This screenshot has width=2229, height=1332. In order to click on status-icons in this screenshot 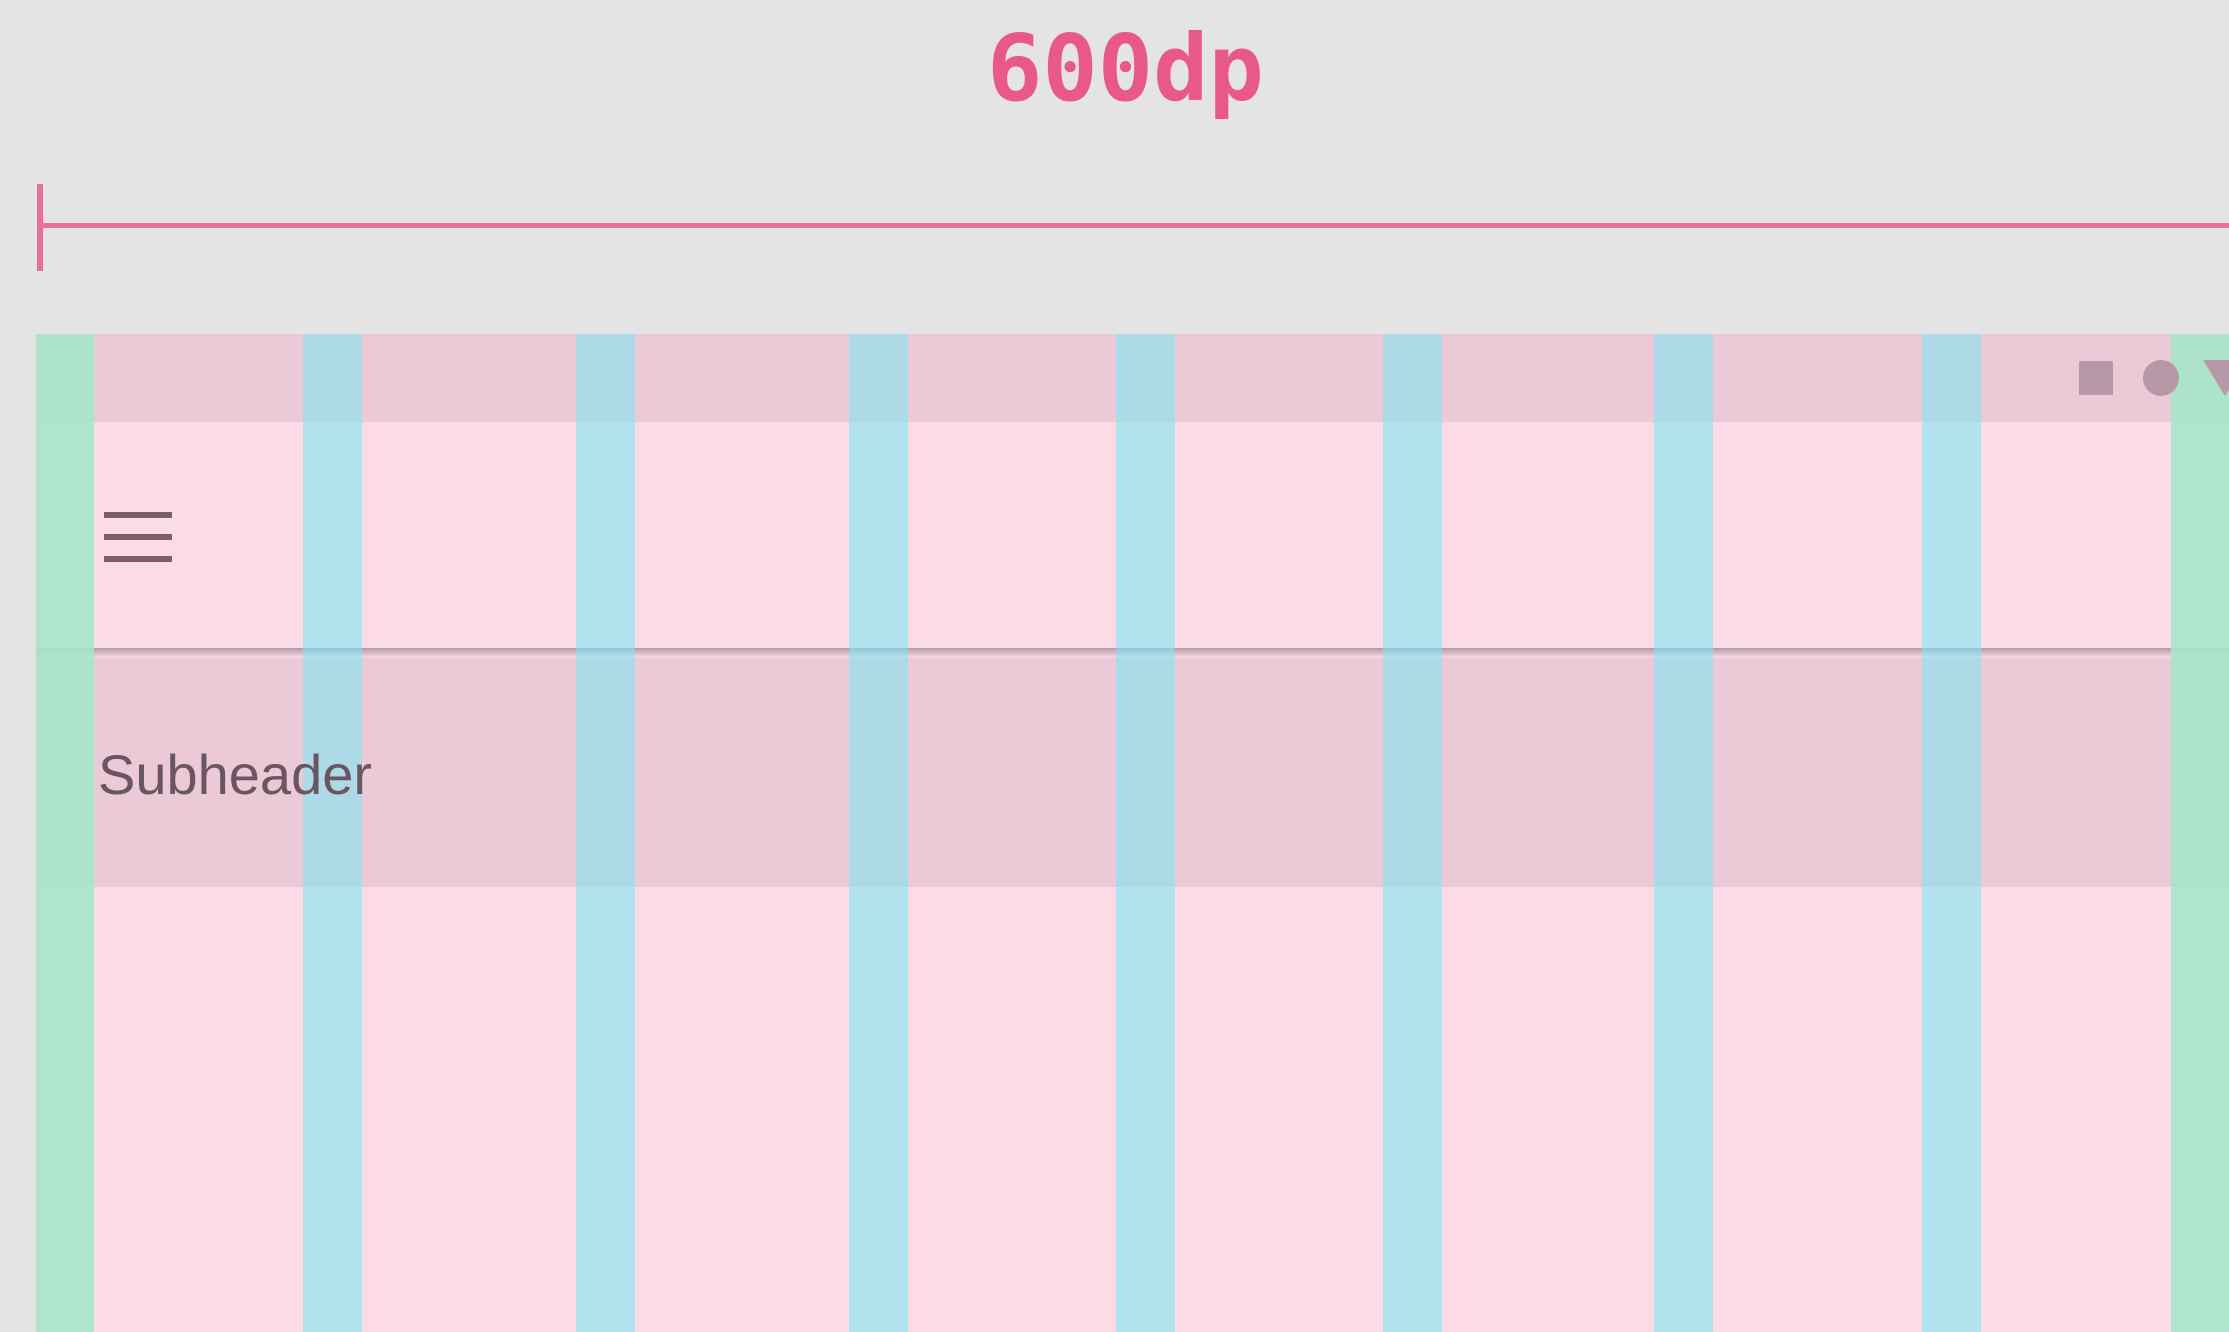, I will do `click(2154, 378)`.